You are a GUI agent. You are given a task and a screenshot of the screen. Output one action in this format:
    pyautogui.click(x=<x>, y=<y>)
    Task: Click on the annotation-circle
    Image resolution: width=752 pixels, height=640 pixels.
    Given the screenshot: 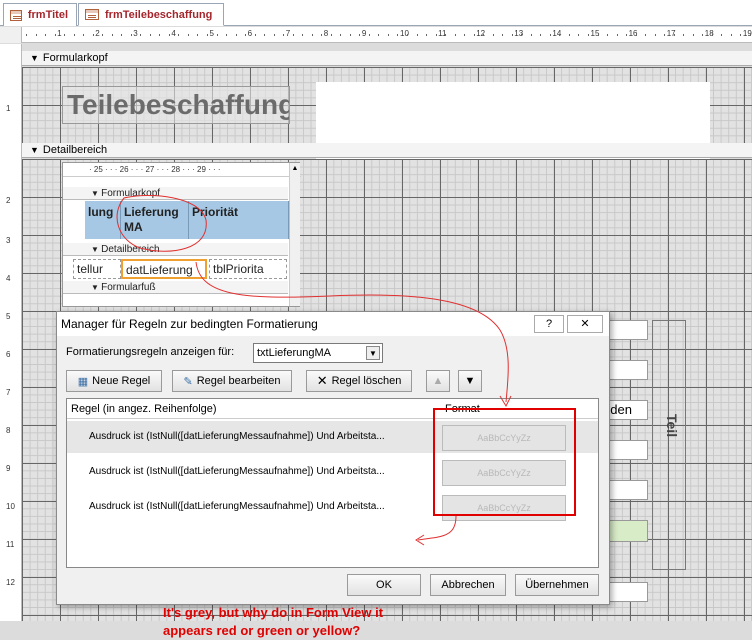 What is the action you would take?
    pyautogui.click(x=161, y=223)
    